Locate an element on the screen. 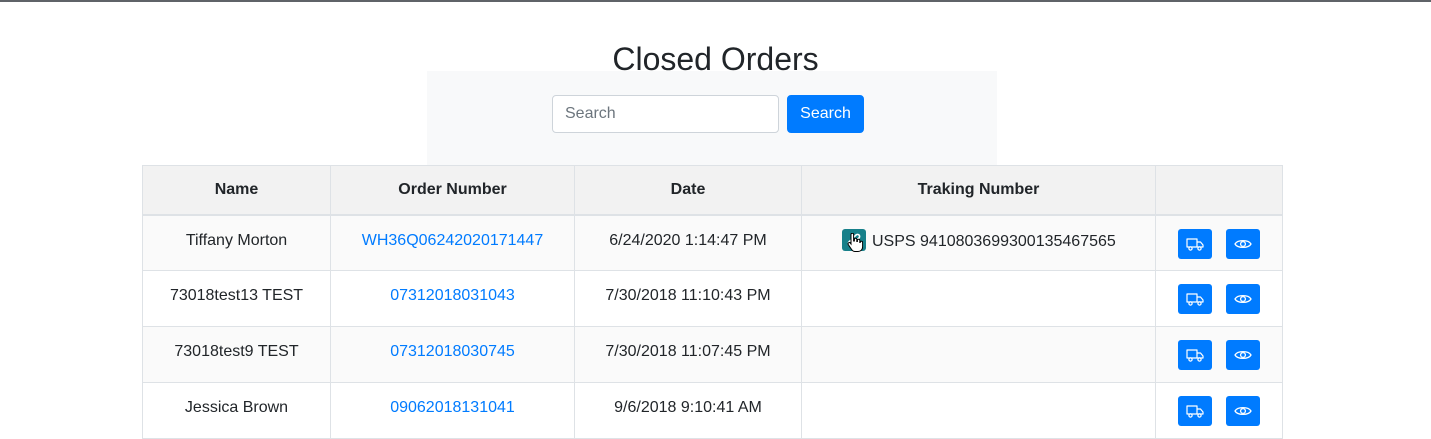  customer-name: 73018test13 TEST is located at coordinates (236, 298).